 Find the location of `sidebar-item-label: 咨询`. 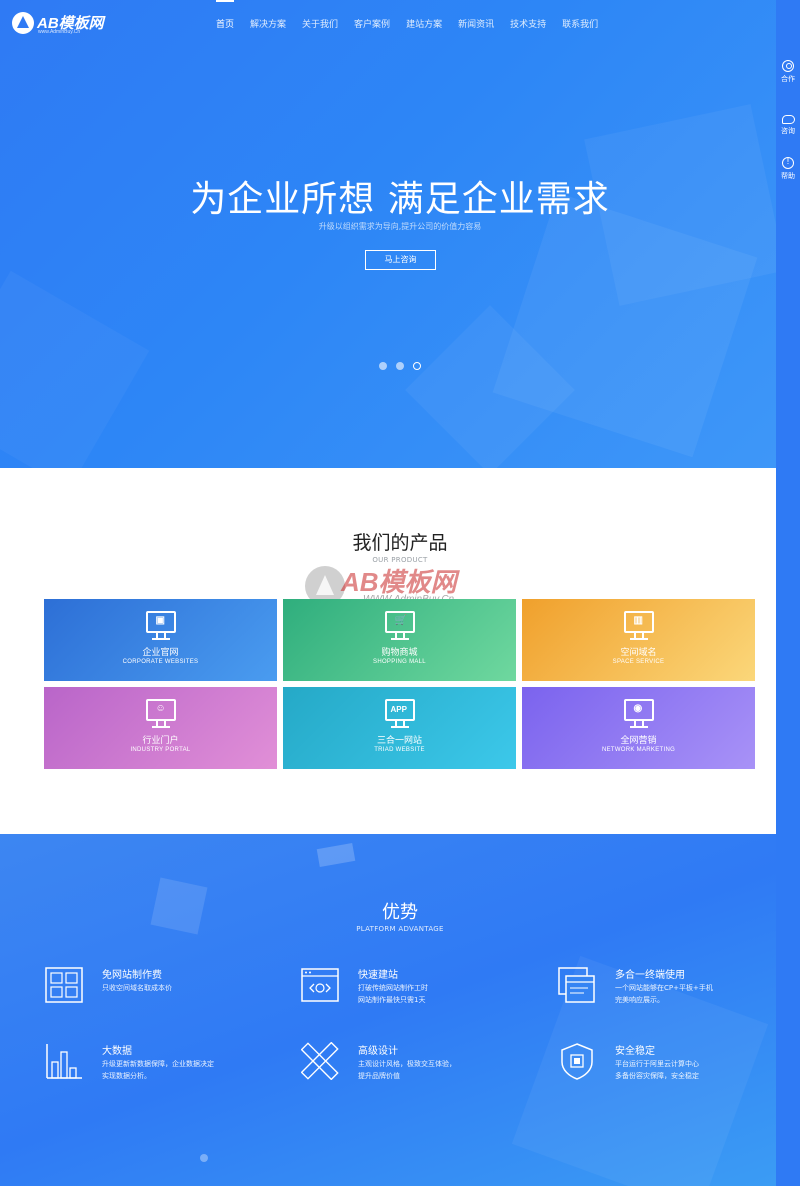

sidebar-item-label: 咨询 is located at coordinates (788, 131).